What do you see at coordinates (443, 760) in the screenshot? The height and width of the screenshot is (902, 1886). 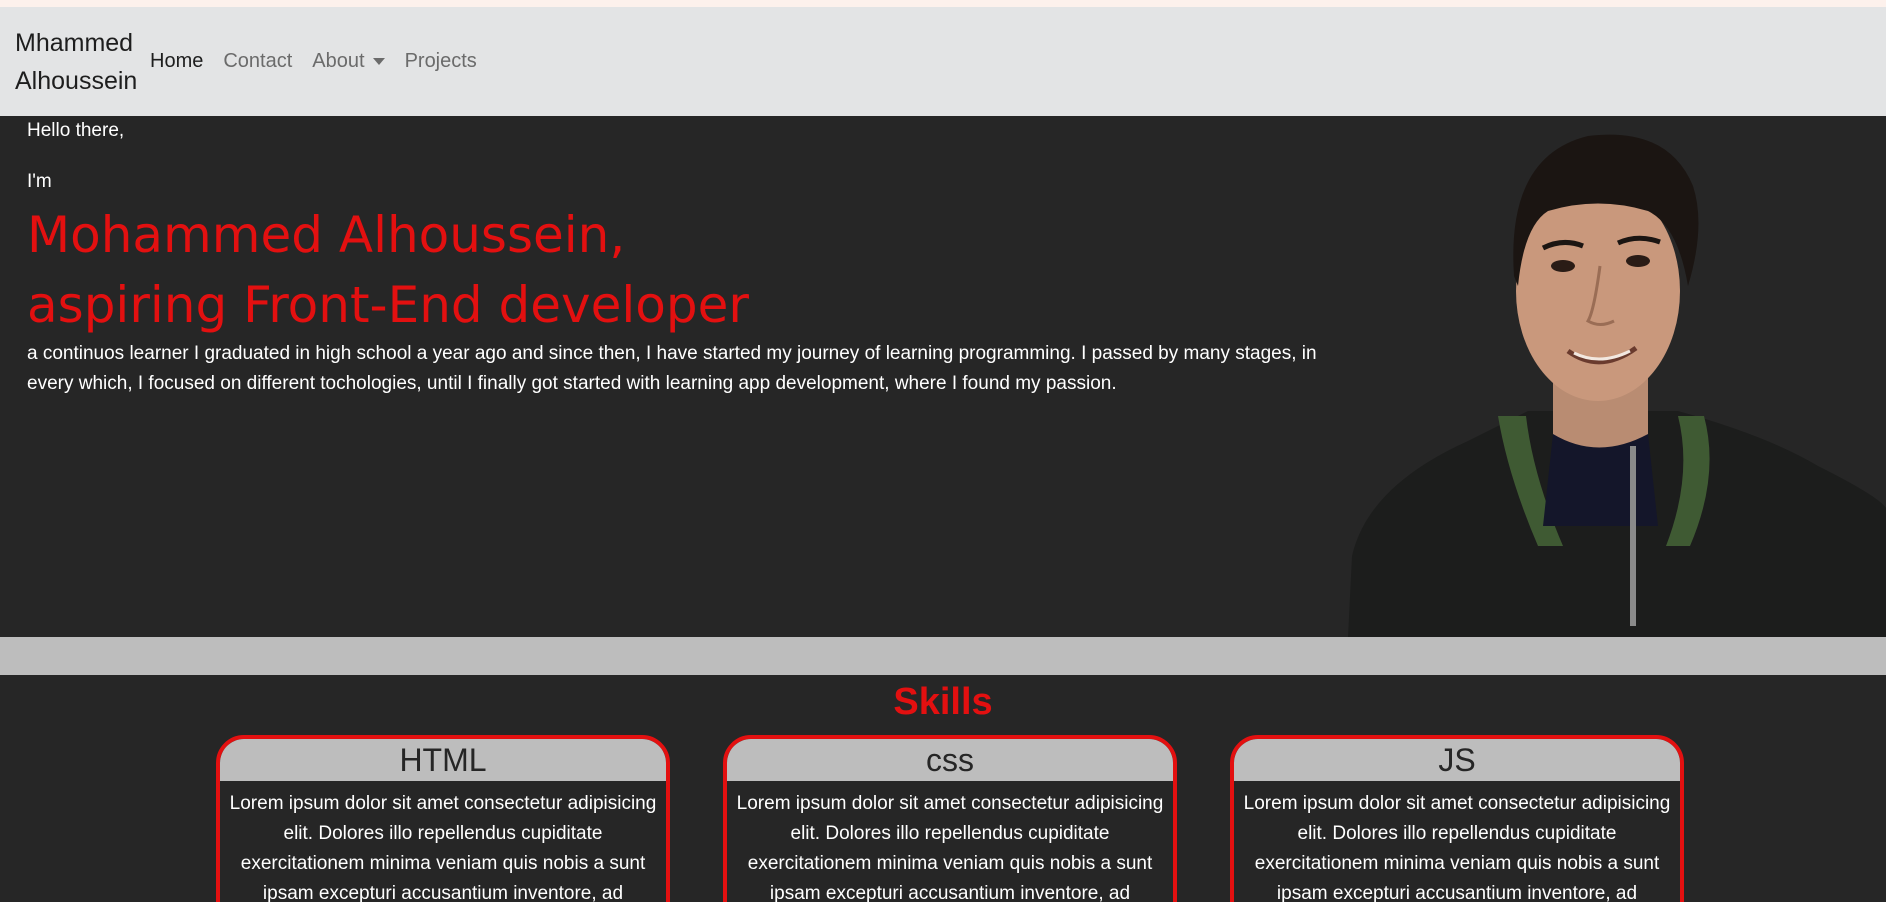 I see `skill-card-title: HTML` at bounding box center [443, 760].